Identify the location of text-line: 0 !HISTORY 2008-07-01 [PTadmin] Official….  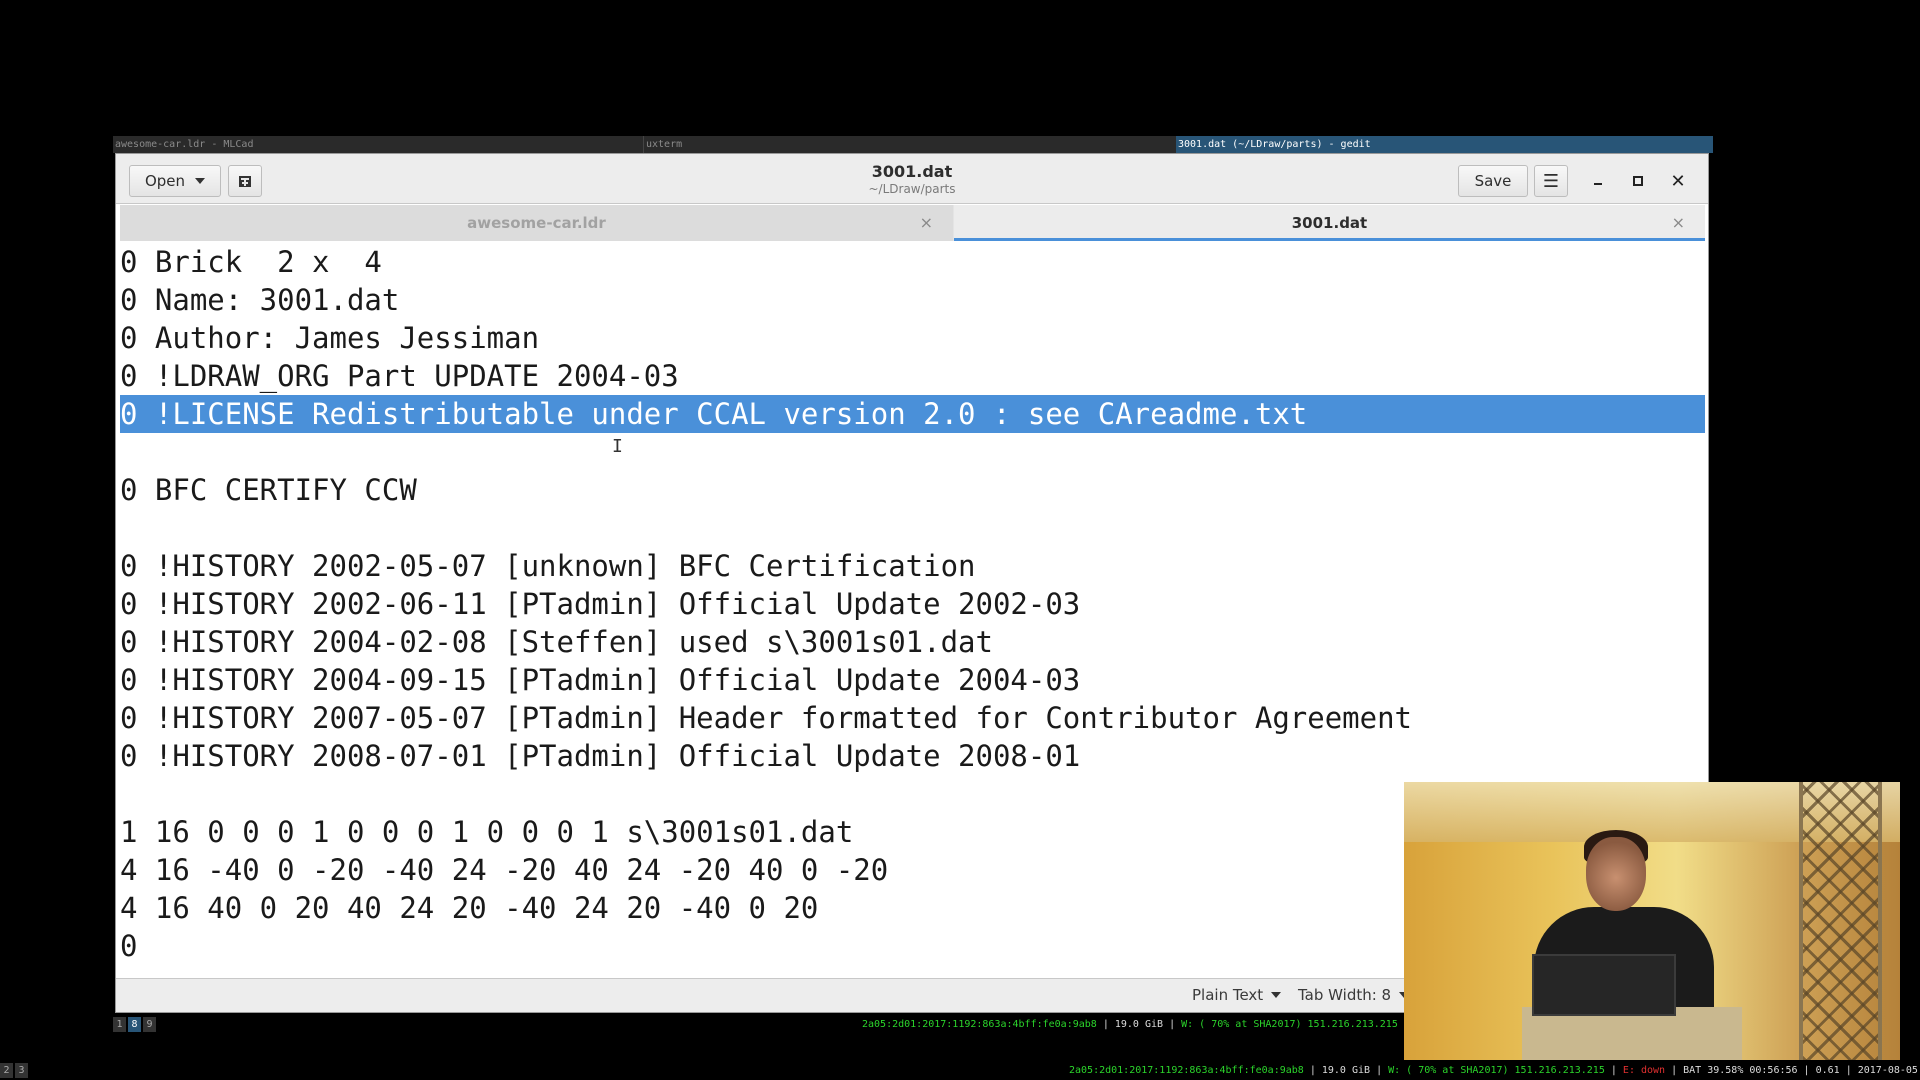
(912, 756).